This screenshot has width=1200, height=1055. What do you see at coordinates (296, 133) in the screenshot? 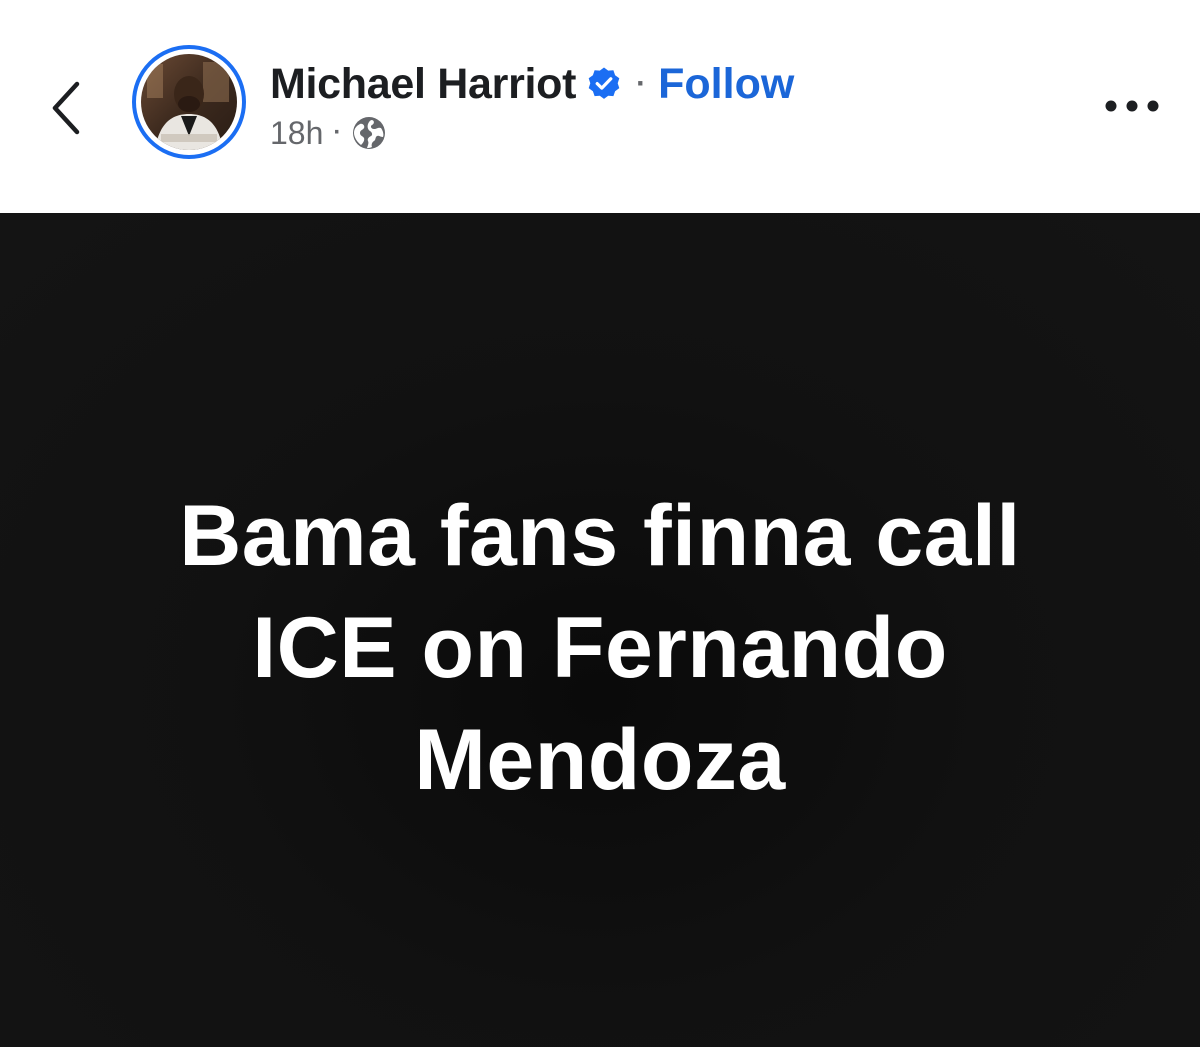
I see `post-timestamp: 18h` at bounding box center [296, 133].